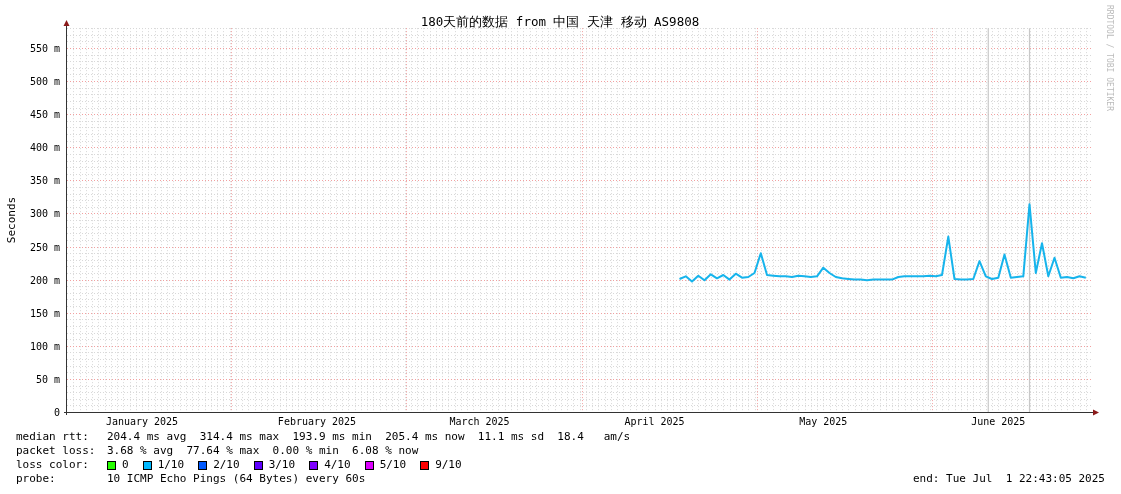 The height and width of the screenshot is (494, 1121). Describe the element at coordinates (823, 421) in the screenshot. I see `x-tick-label: May 2025` at that location.